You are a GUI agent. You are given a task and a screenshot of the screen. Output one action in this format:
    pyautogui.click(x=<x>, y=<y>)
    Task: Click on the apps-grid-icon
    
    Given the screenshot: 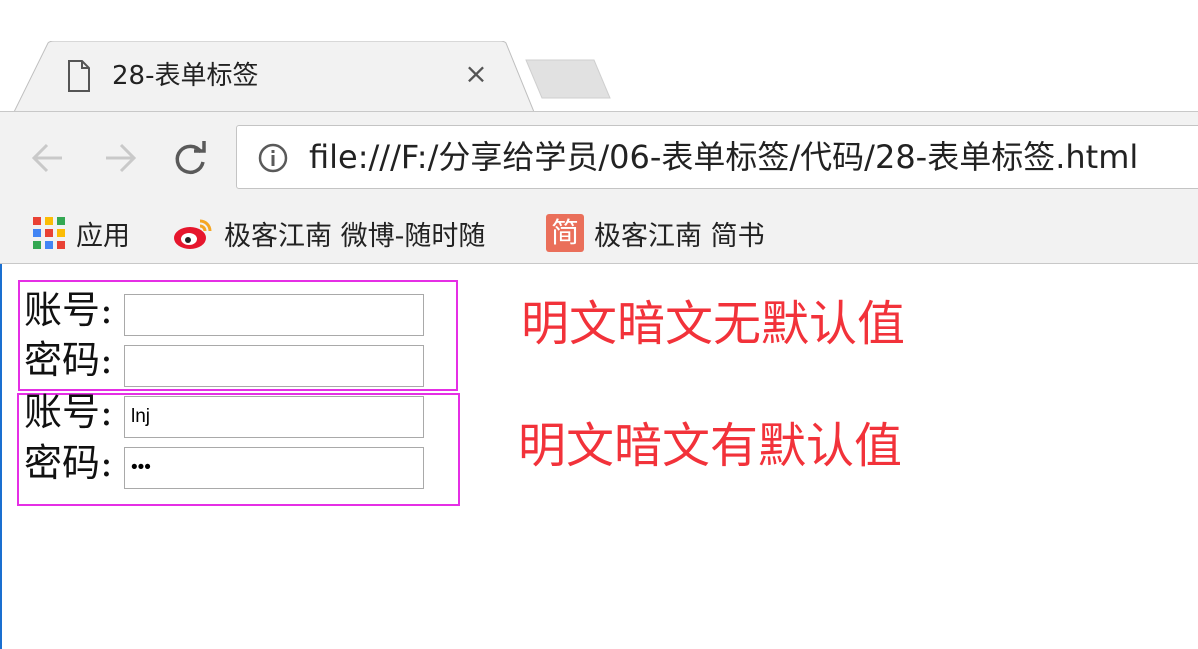 What is the action you would take?
    pyautogui.click(x=49, y=233)
    